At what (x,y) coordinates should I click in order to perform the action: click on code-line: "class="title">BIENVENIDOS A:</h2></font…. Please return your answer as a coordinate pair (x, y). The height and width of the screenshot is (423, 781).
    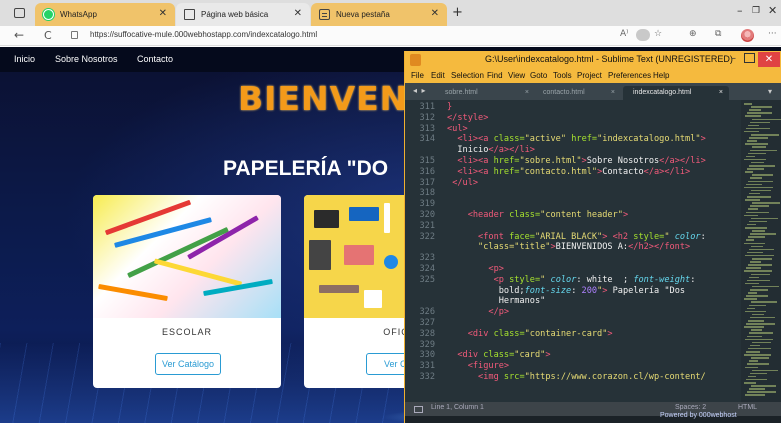
    Looking at the image, I should click on (568, 247).